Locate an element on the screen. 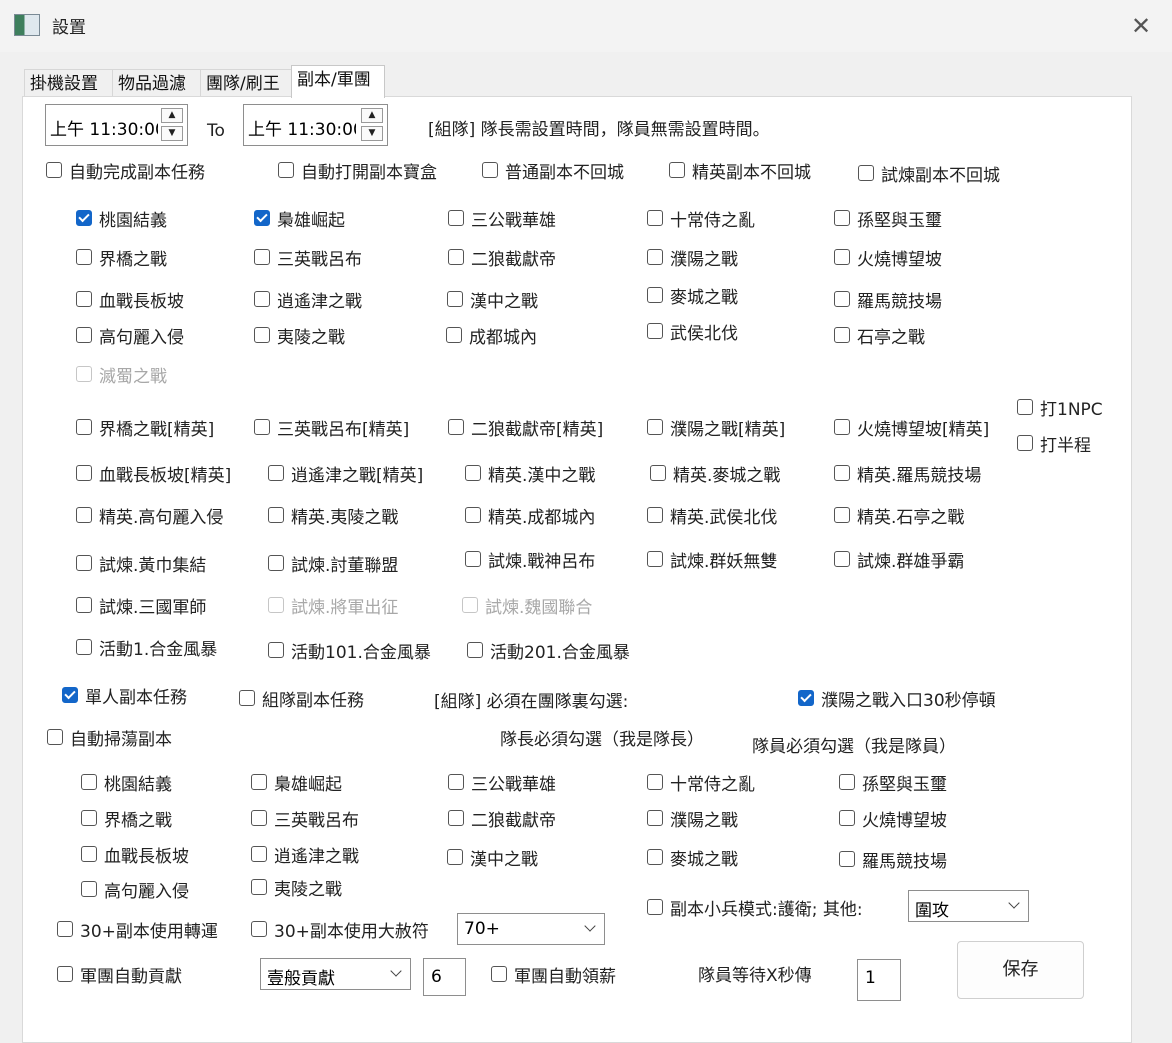 This screenshot has width=1172, height=1043. sweep-goguryeo-checkbox: 高句麗入侵 is located at coordinates (135, 889).